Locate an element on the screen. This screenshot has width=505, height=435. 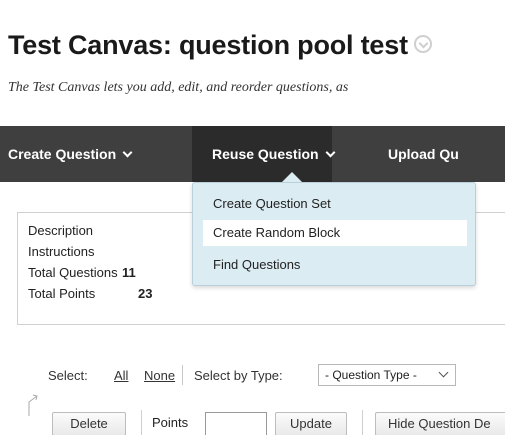
total-questions-label: Total Questions is located at coordinates (73, 272).